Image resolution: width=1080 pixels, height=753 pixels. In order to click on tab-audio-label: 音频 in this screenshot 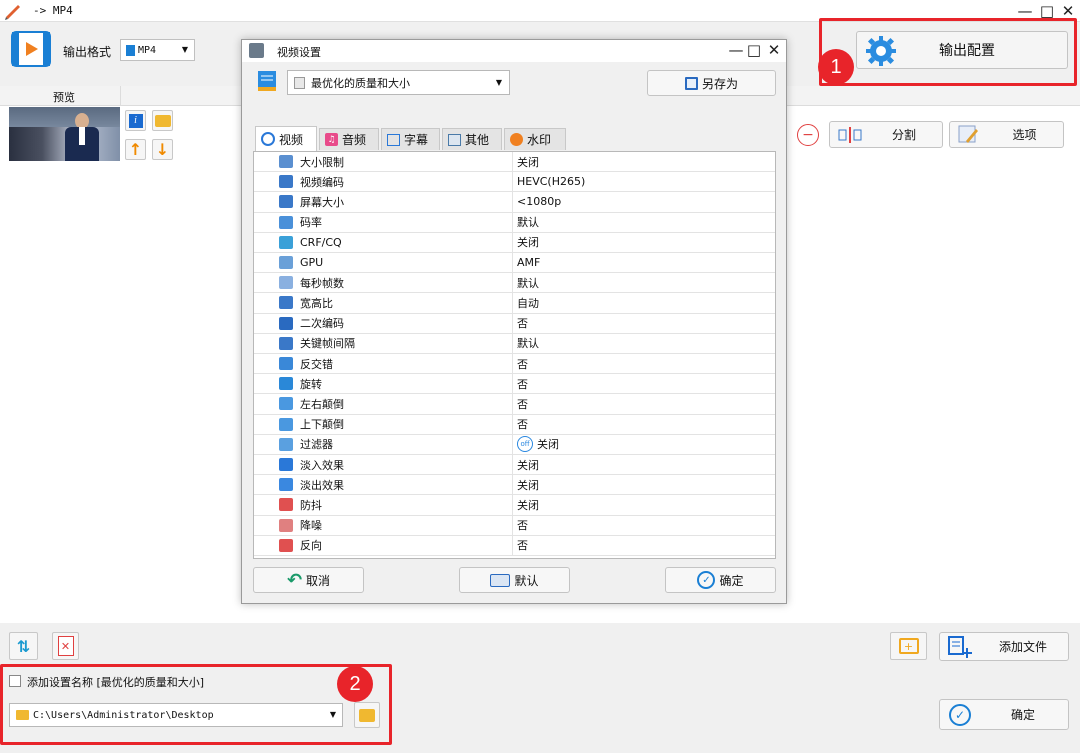, I will do `click(354, 140)`.